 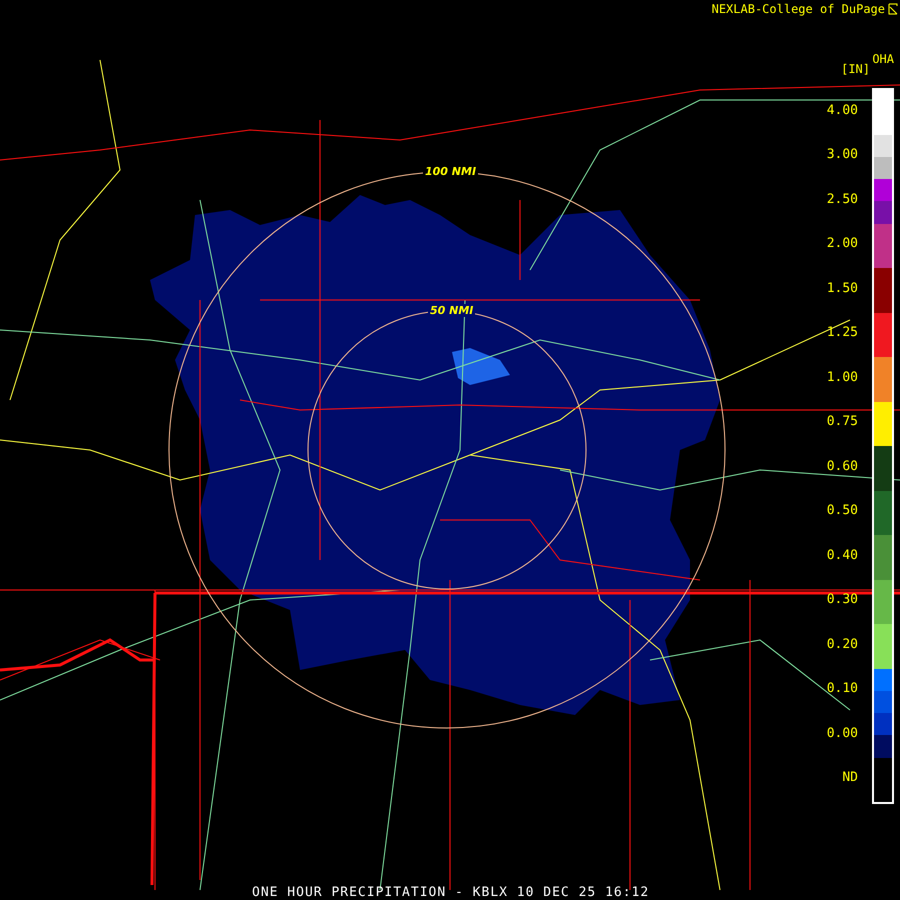 I want to click on scale-label: 2.00, so click(x=842, y=244).